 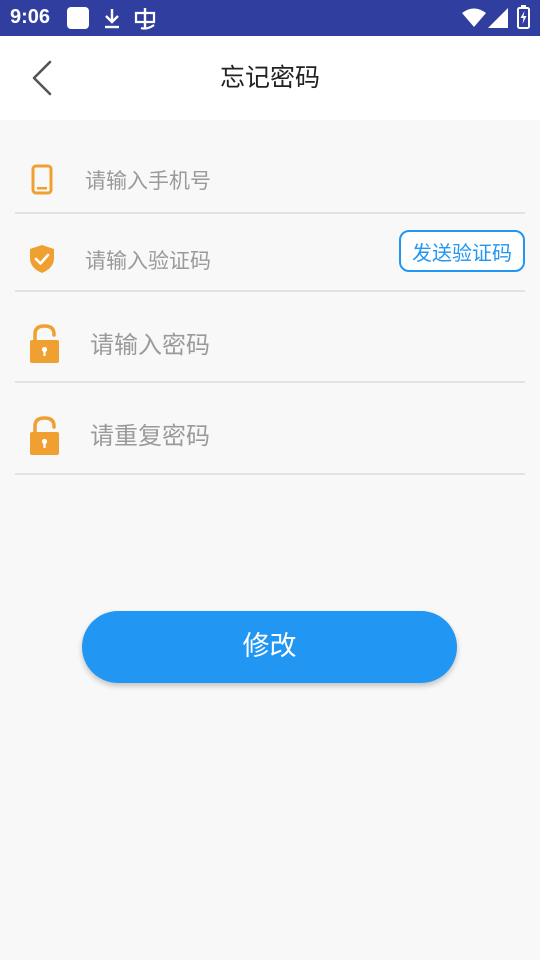 I want to click on confirm-password-row, so click(x=270, y=428).